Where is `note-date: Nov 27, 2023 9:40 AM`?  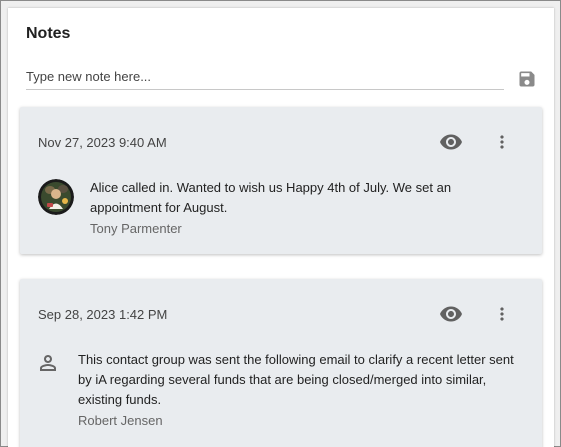
note-date: Nov 27, 2023 9:40 AM is located at coordinates (102, 142).